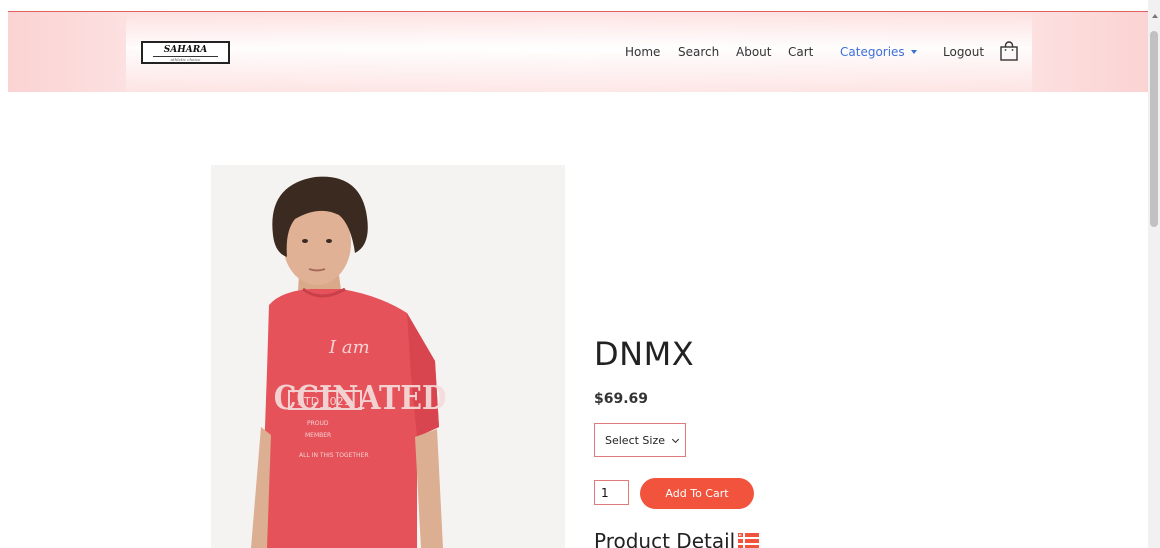 This screenshot has height=548, width=1160. I want to click on size-select-value: Select Size, so click(635, 440).